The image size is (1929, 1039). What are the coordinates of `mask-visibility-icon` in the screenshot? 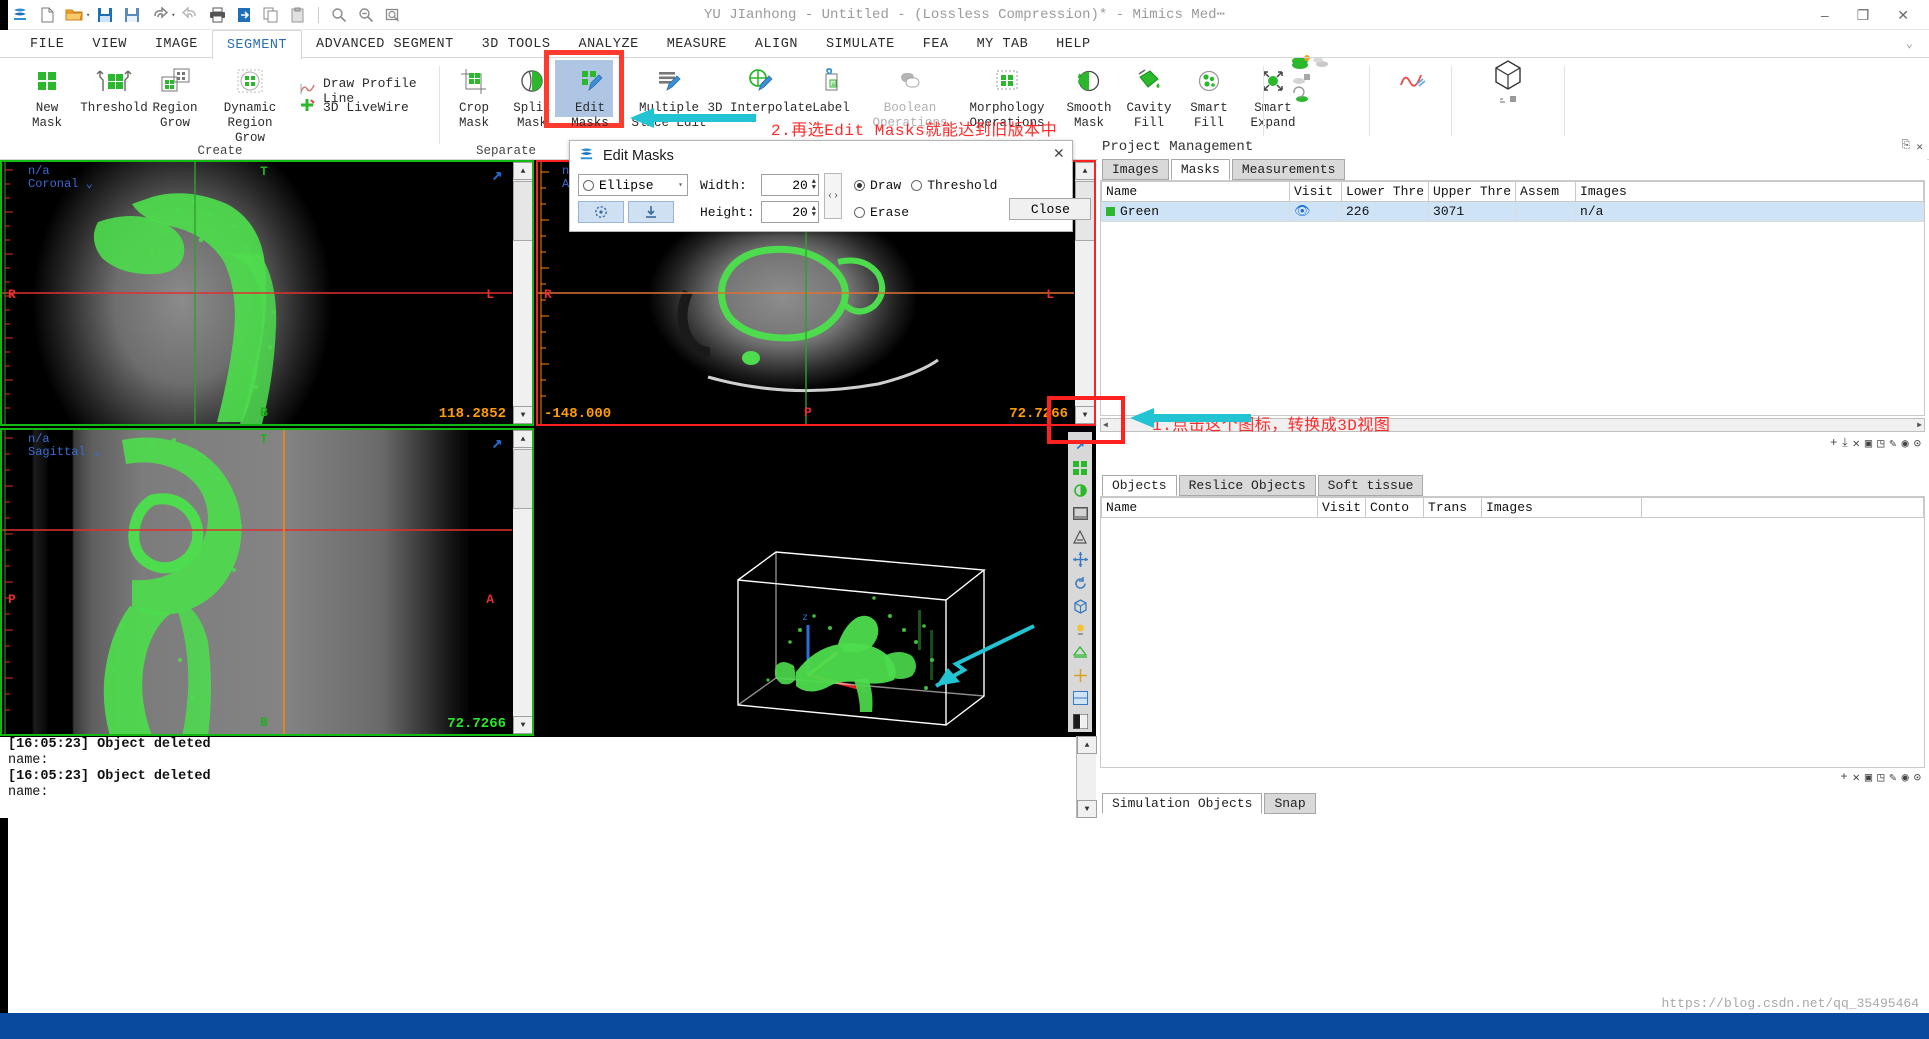 It's located at (1080, 490).